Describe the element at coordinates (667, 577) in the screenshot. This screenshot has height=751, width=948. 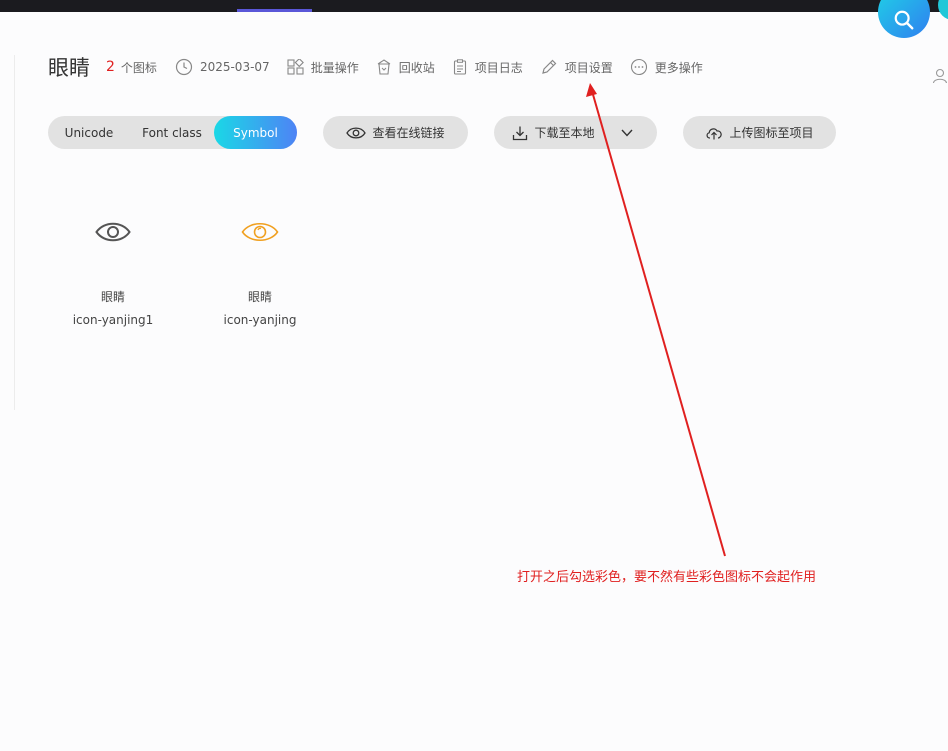
I see `annotation-text: 打开之后勾选彩色，要不然有些彩色图标不会起作用` at that location.